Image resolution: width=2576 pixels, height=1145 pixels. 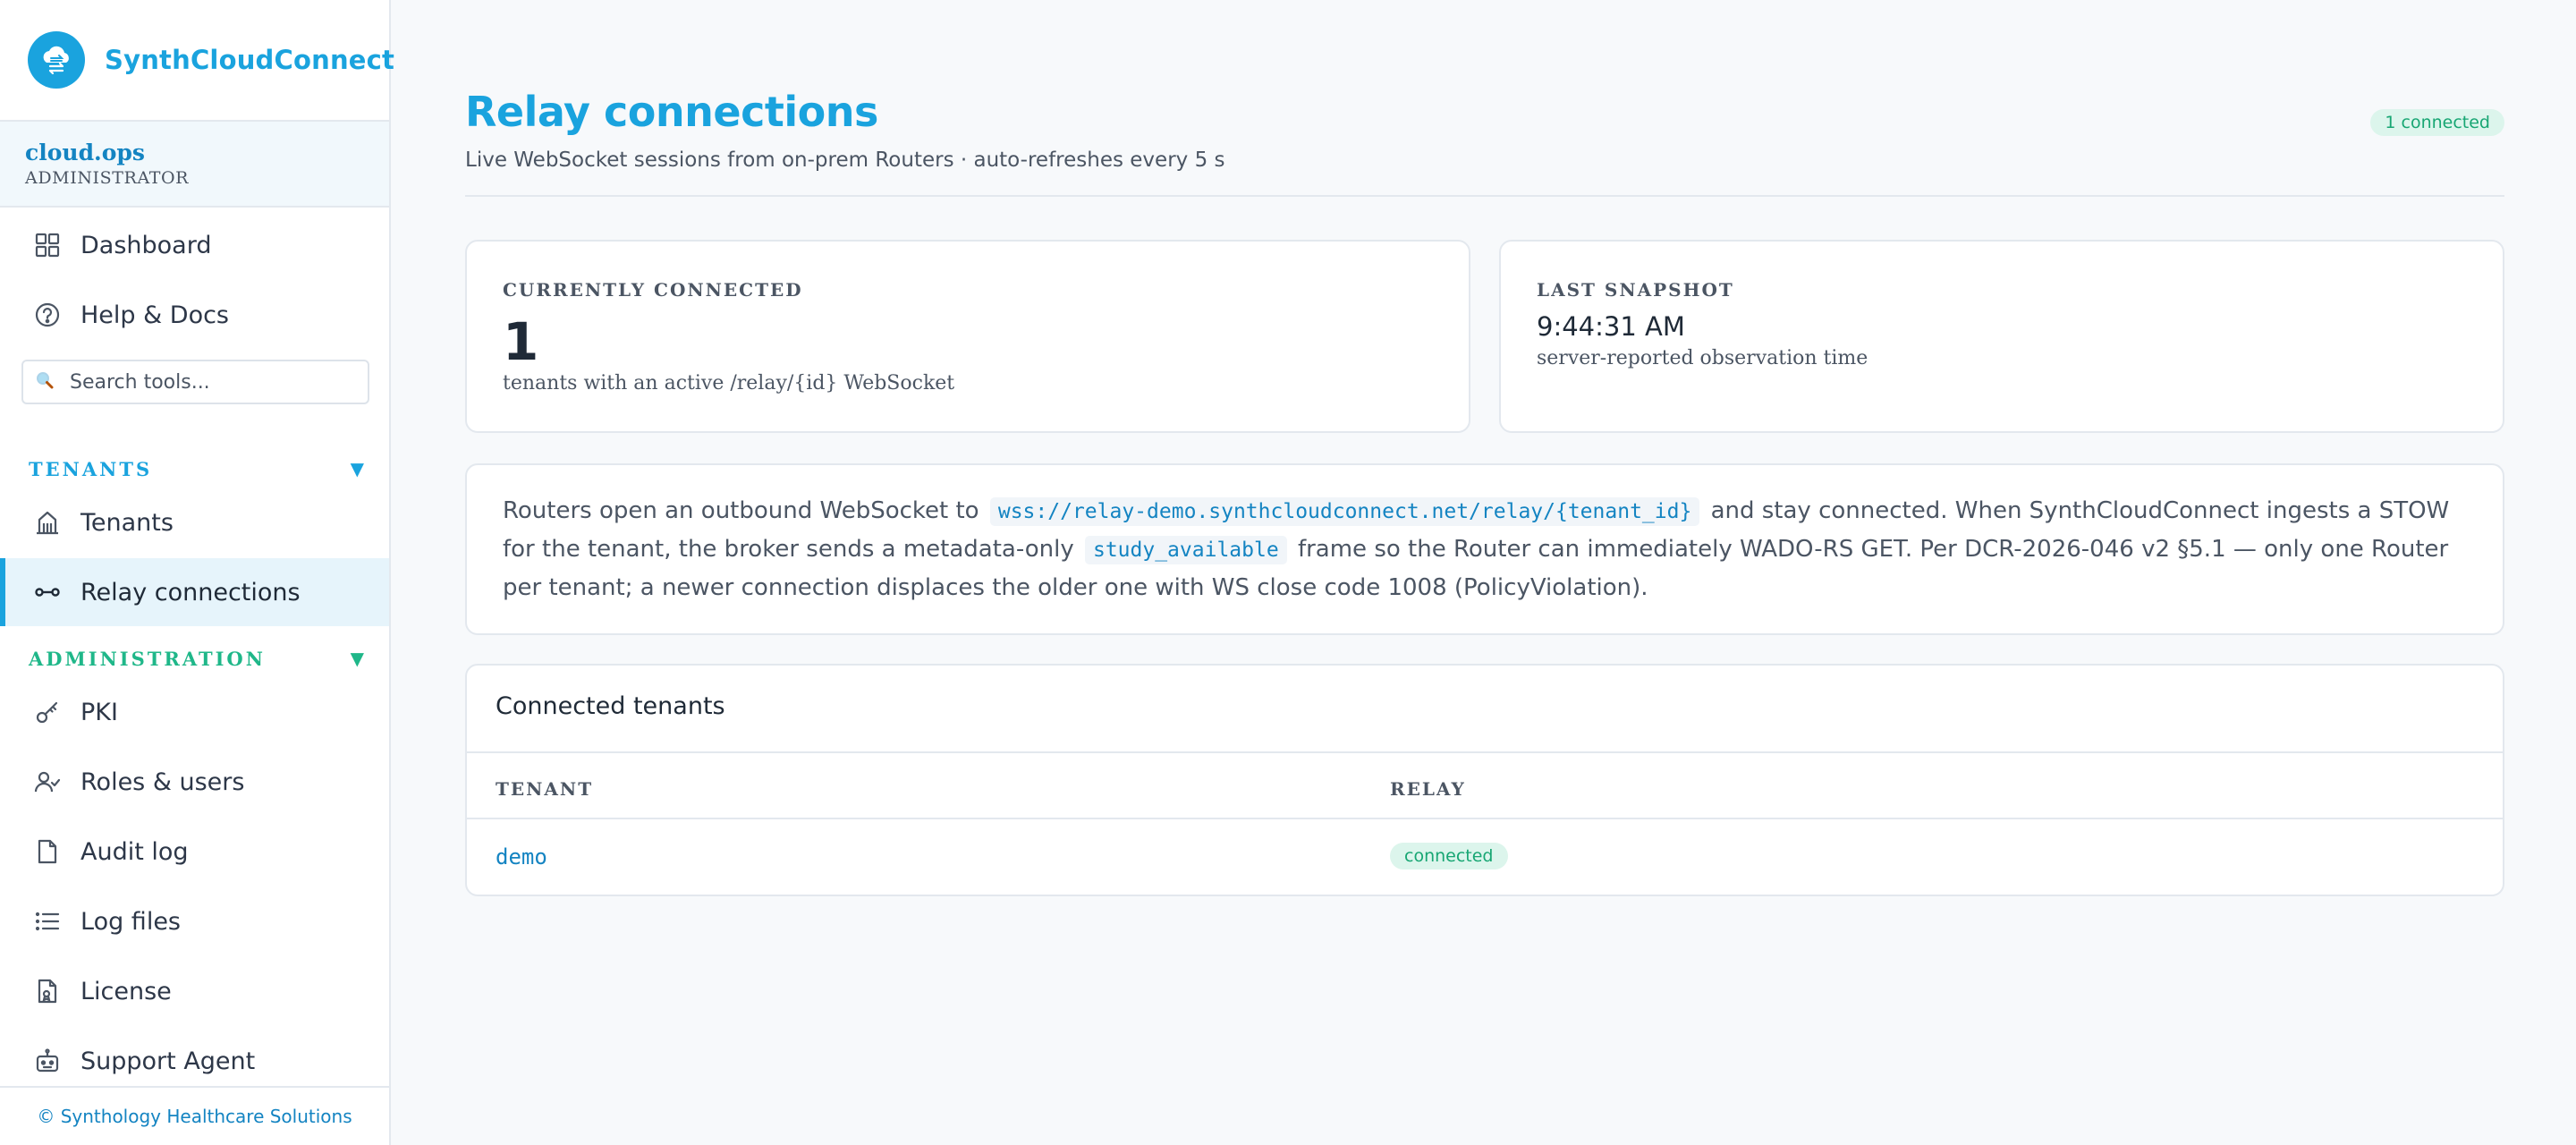 What do you see at coordinates (1635, 290) in the screenshot?
I see `stat-label: LAST SNAPSHOT` at bounding box center [1635, 290].